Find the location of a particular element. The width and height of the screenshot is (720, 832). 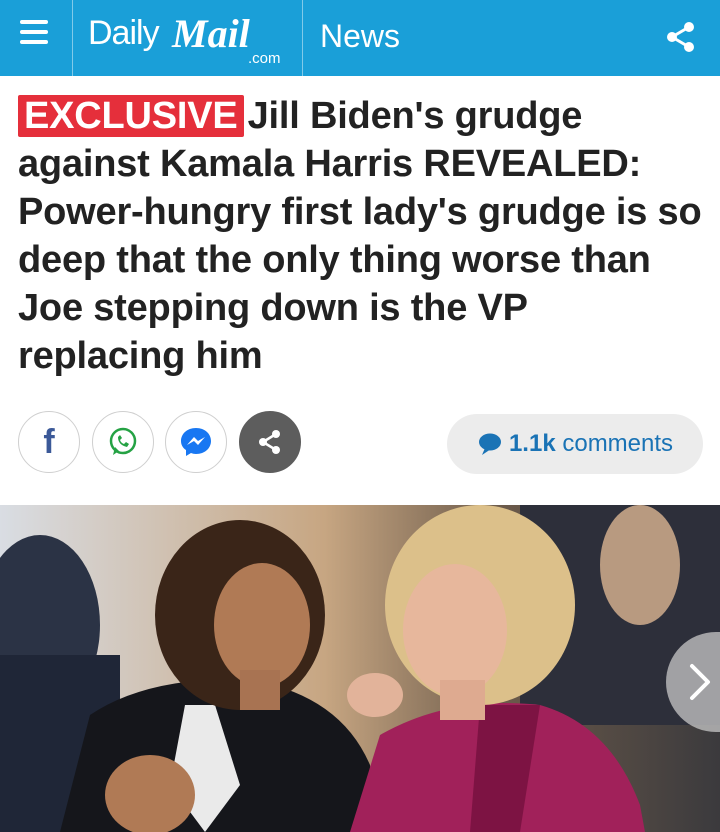

top-navigation-bar: Daily Mail .com News is located at coordinates (360, 38).